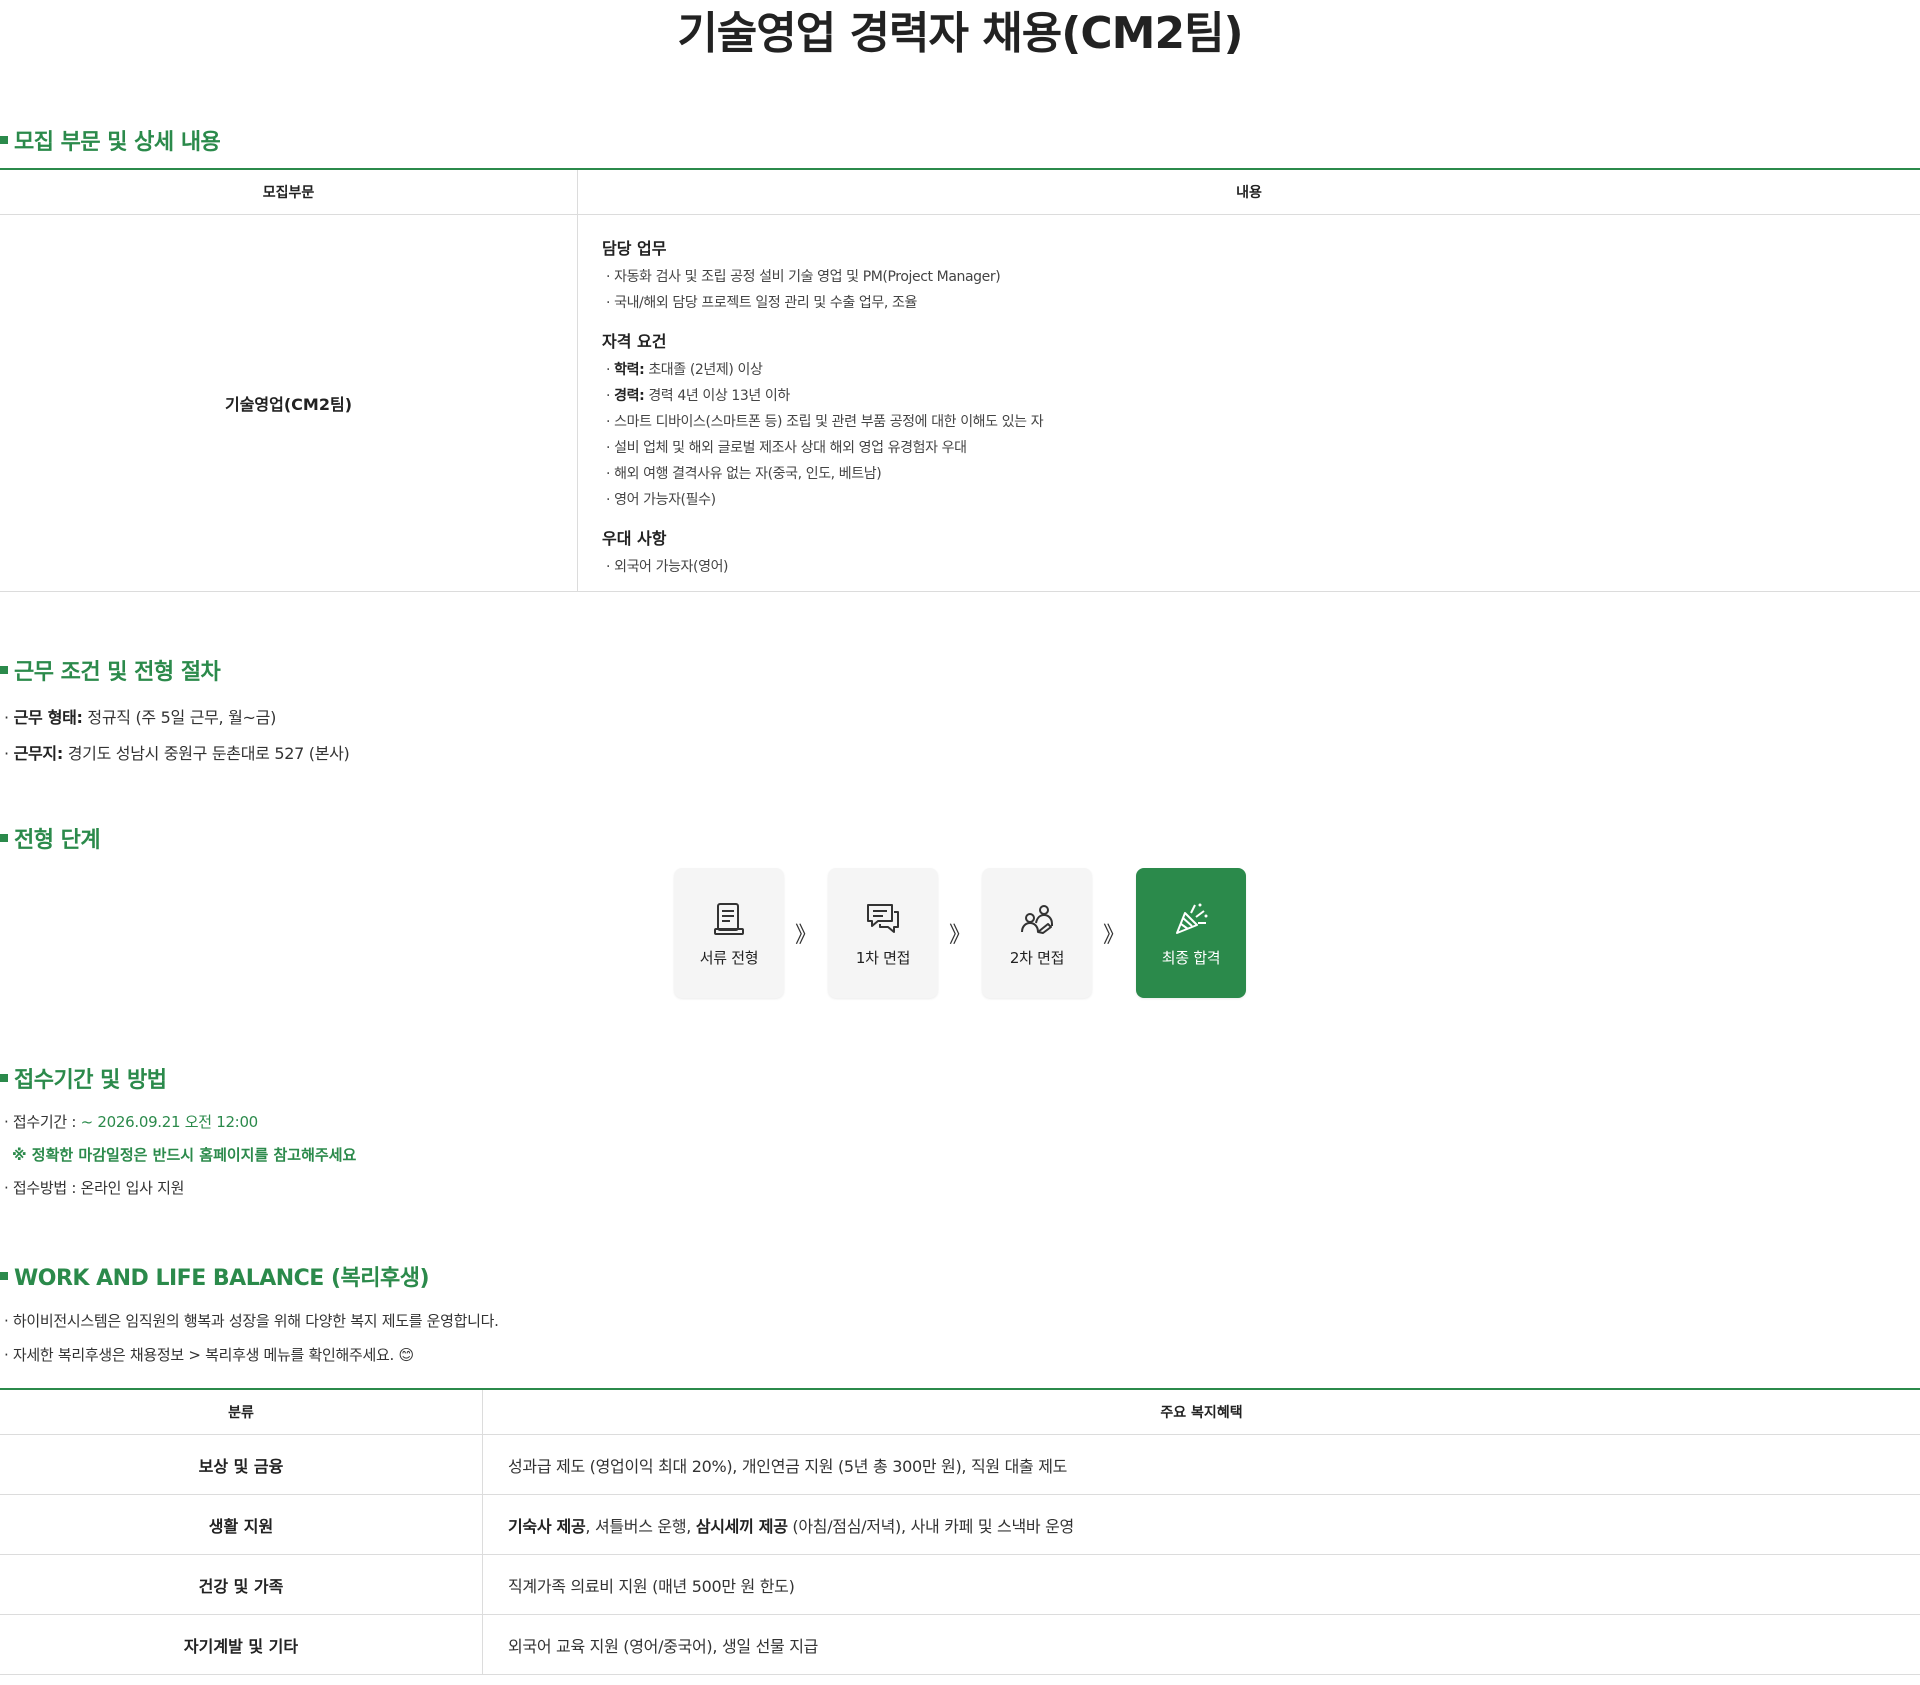  I want to click on condition-item: · 근무지: 경기도 성남시 중원구 둔촌대로 527 (본사), so click(177, 753).